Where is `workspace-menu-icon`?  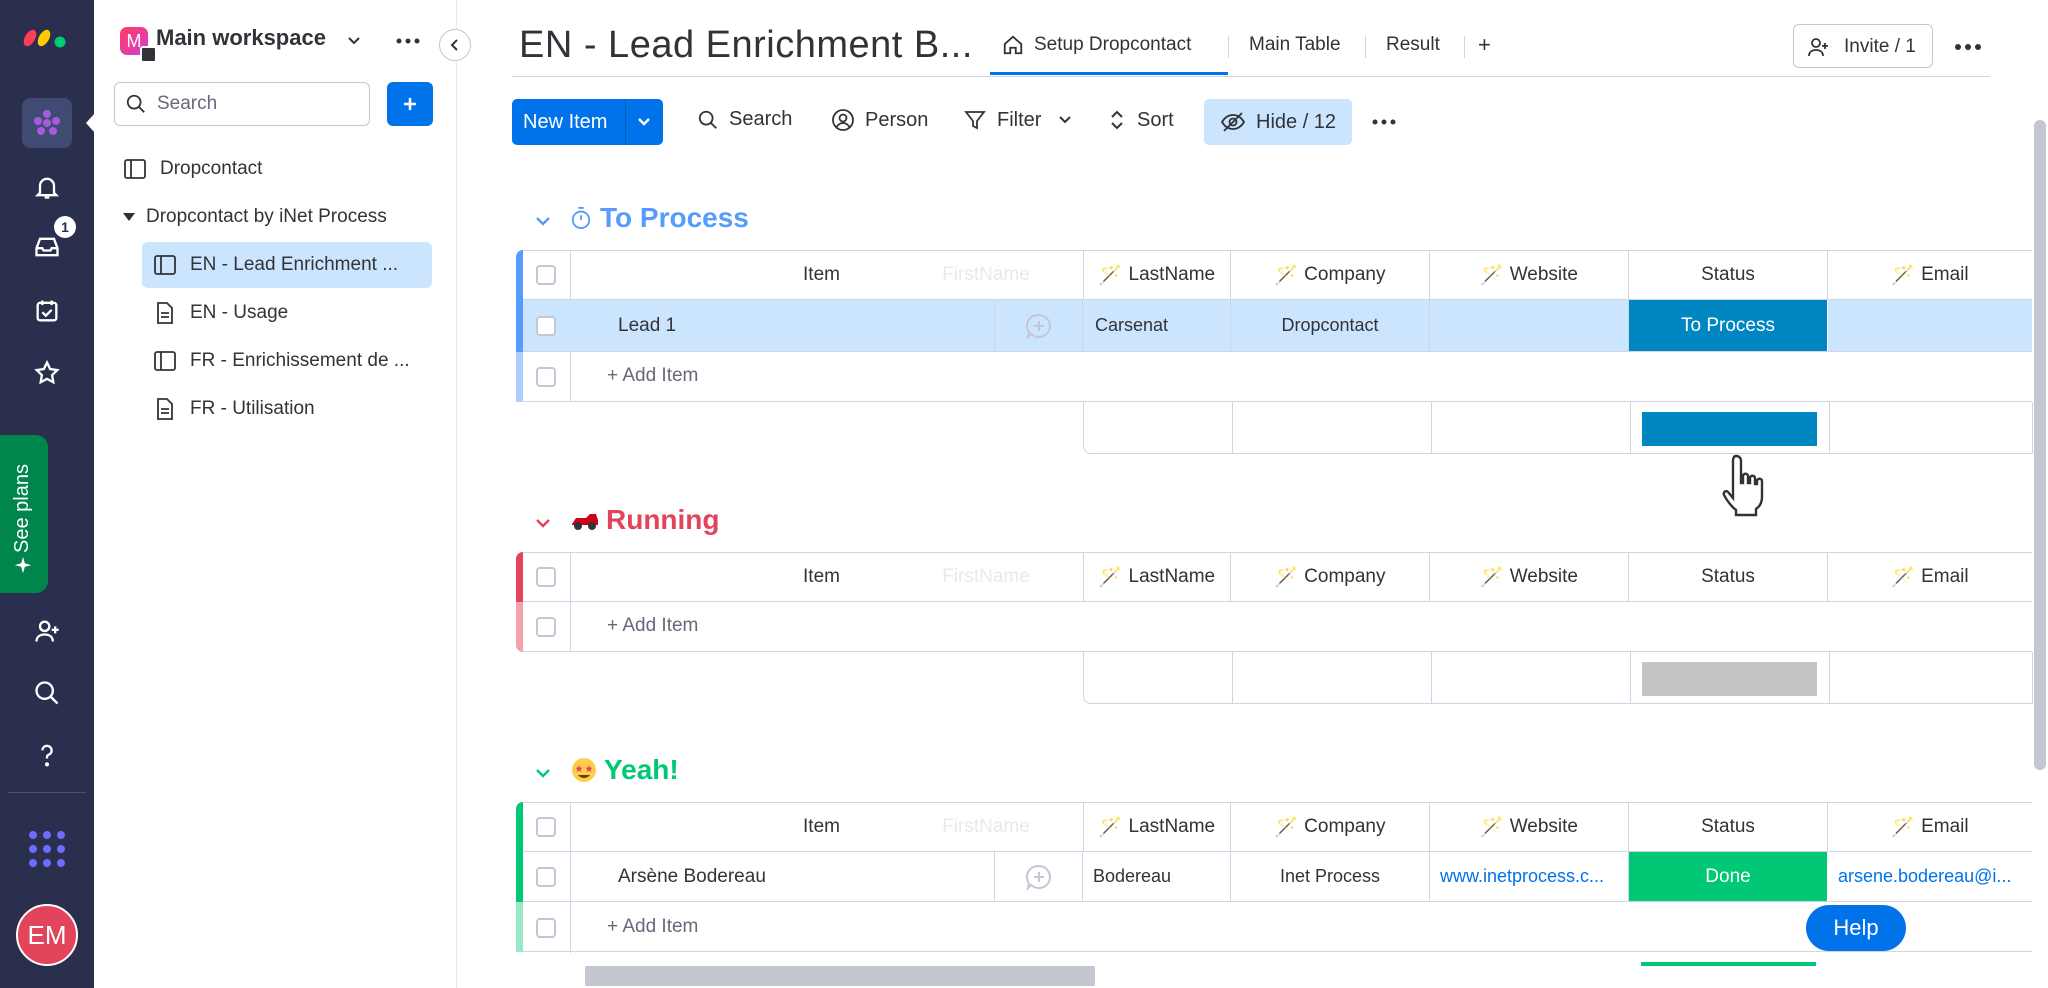
workspace-menu-icon is located at coordinates (408, 41).